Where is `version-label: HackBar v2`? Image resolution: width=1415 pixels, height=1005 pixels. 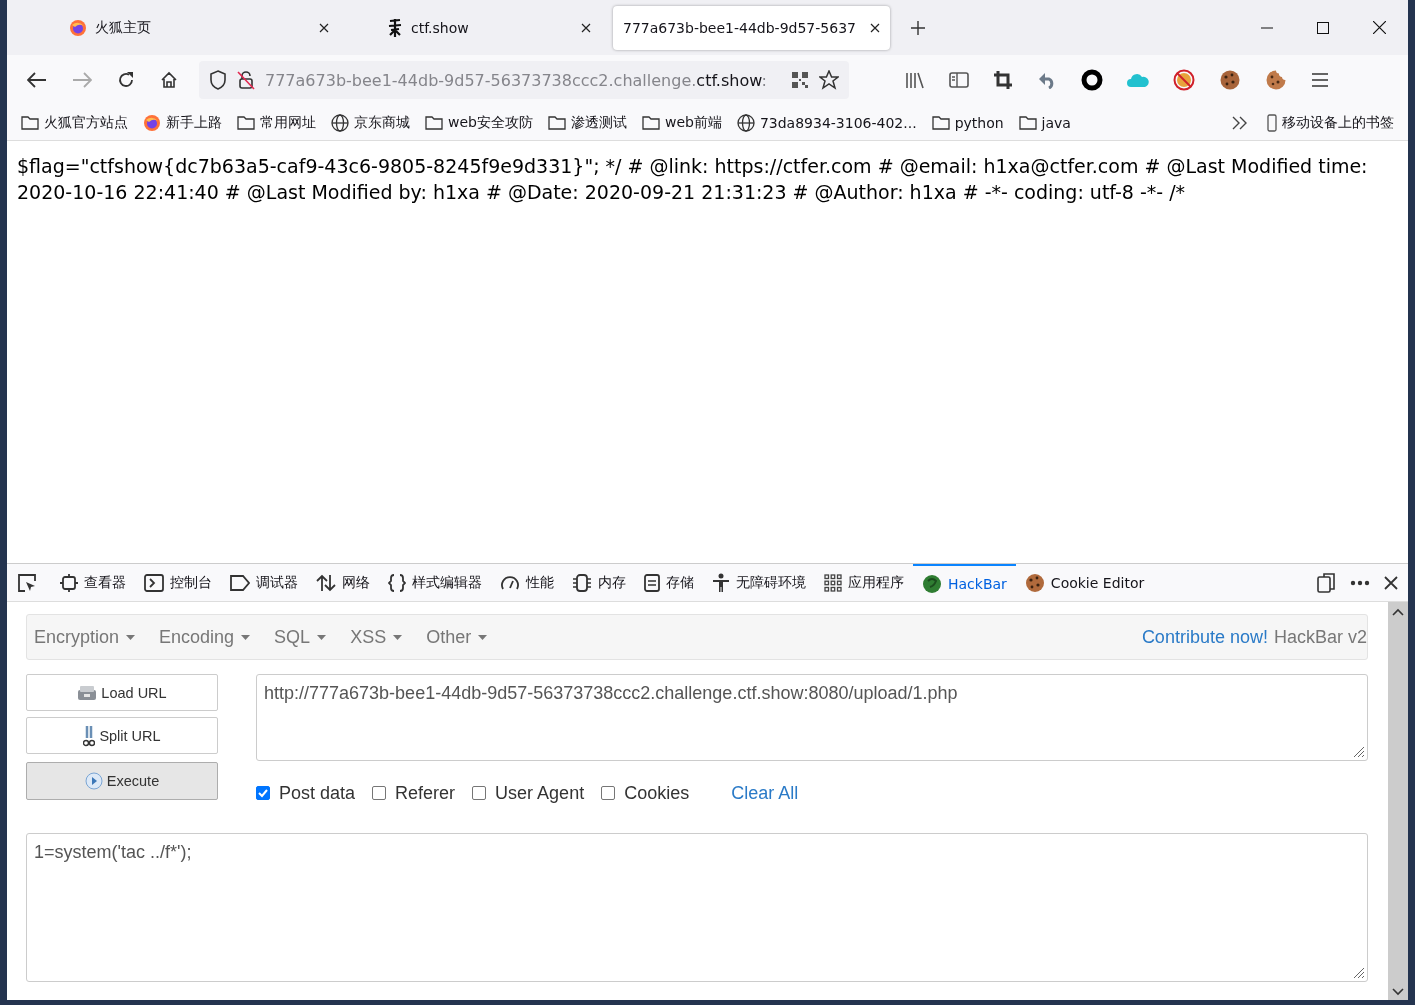
version-label: HackBar v2 is located at coordinates (1320, 637).